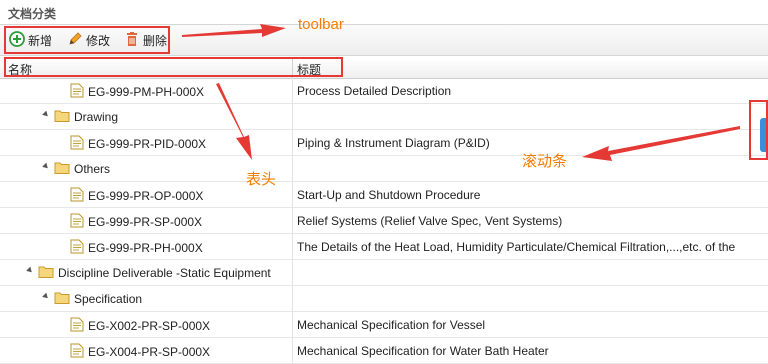 This screenshot has width=768, height=364. What do you see at coordinates (661, 143) in the screenshot?
I see `scrollbar-arrow-icon` at bounding box center [661, 143].